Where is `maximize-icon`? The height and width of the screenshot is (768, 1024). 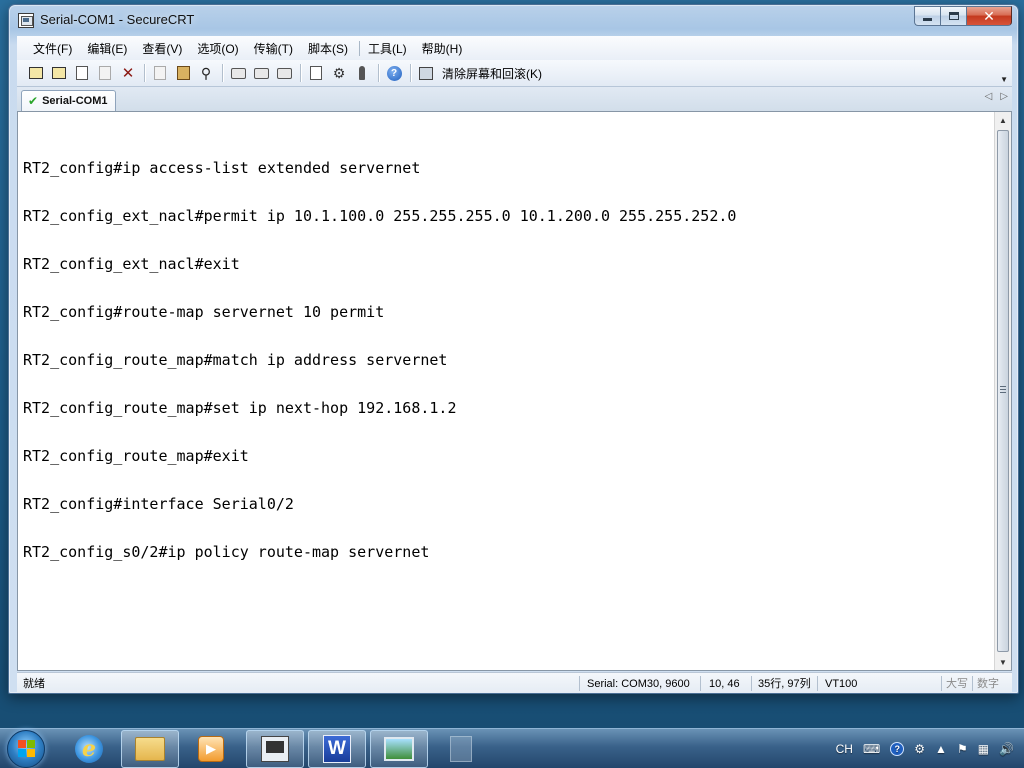
maximize-icon is located at coordinates (953, 16).